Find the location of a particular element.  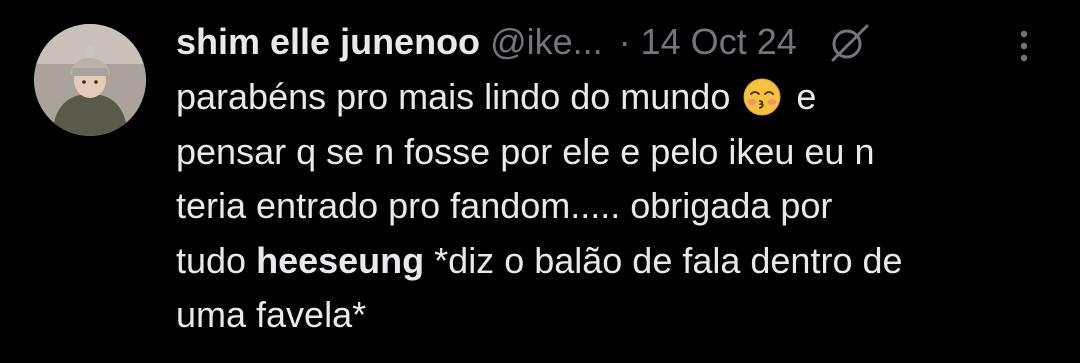

tweet-line-1-text: parabéns pro mais lindo do mundo is located at coordinates (453, 96).